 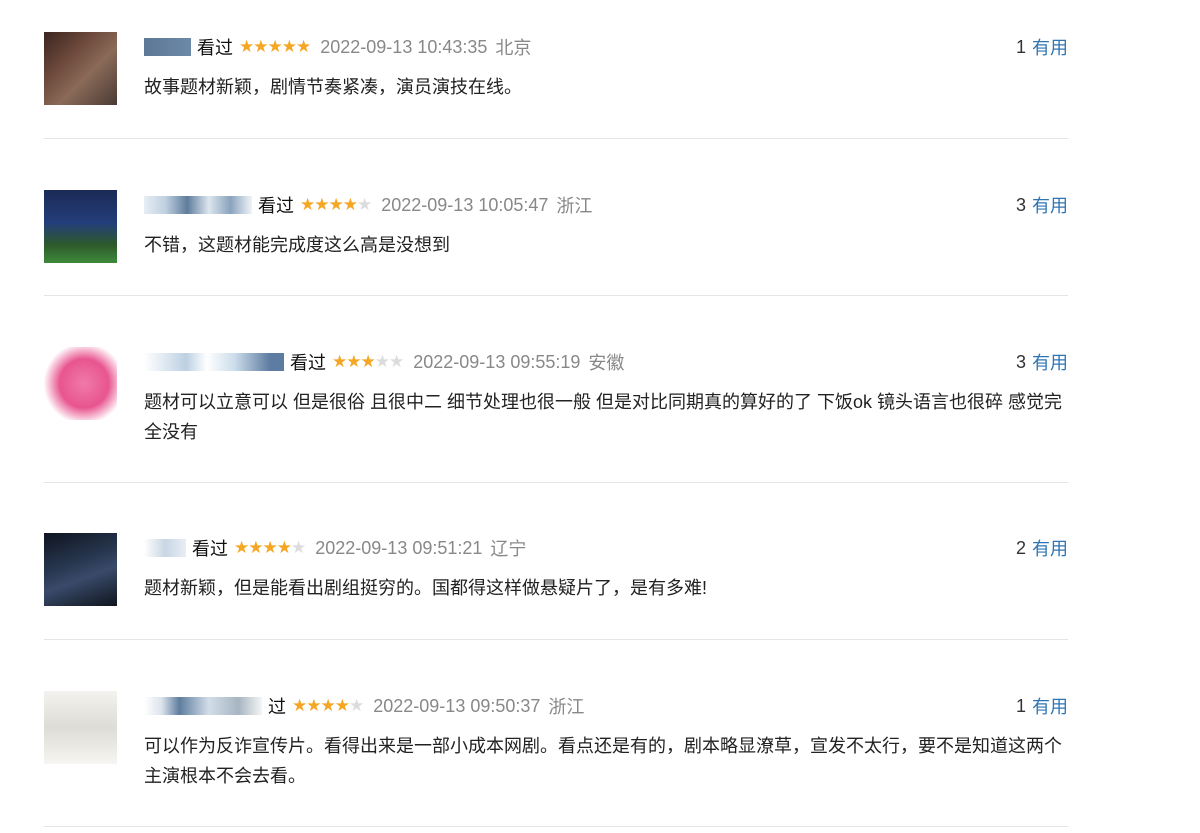 I want to click on review-location: 北京, so click(x=513, y=48).